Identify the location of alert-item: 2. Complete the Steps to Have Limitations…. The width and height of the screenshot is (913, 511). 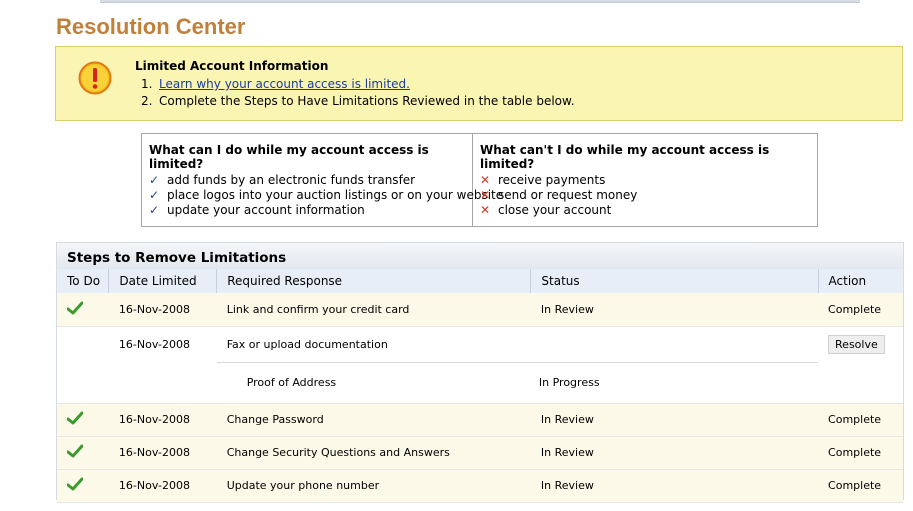
(358, 101).